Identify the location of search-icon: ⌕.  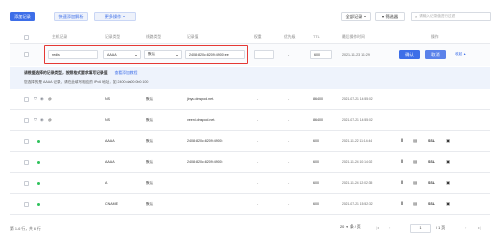
(416, 16).